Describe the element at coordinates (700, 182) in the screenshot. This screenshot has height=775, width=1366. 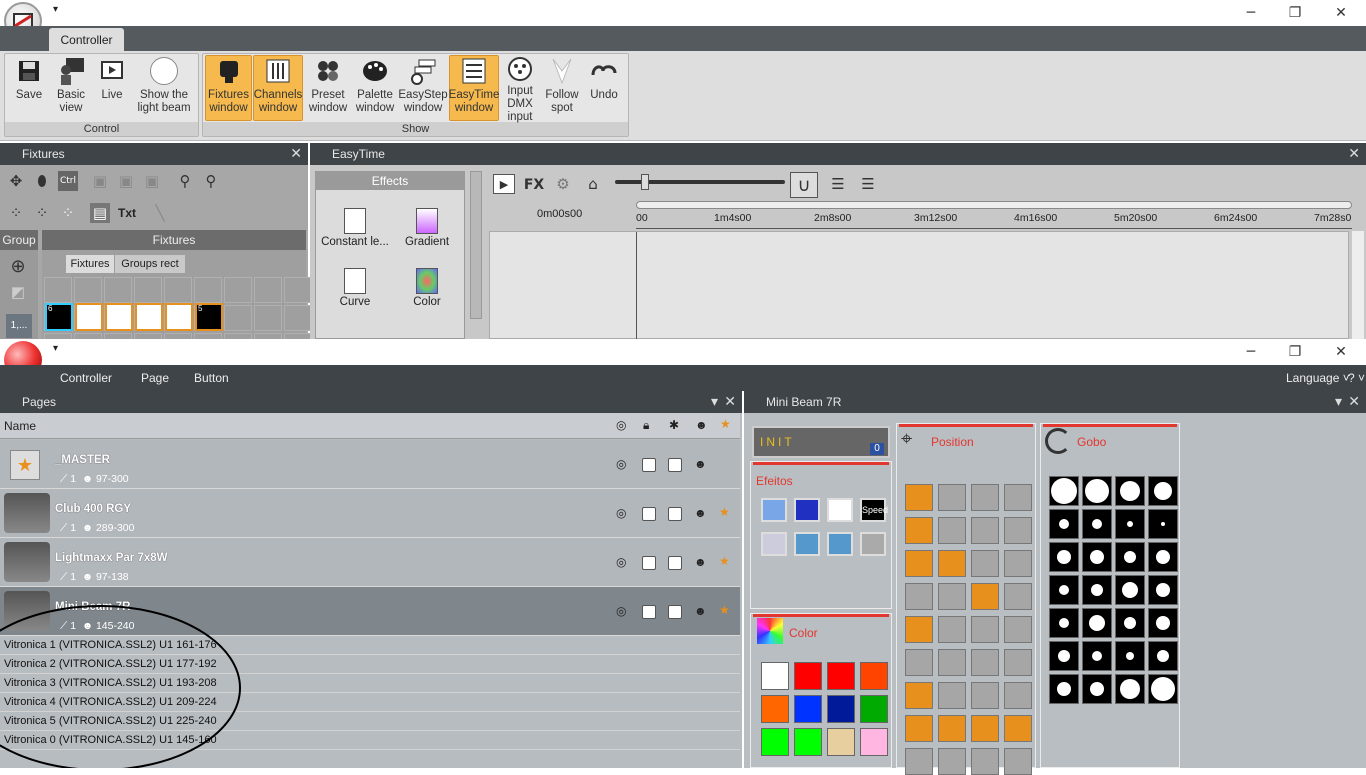
I see `zoom-slider` at that location.